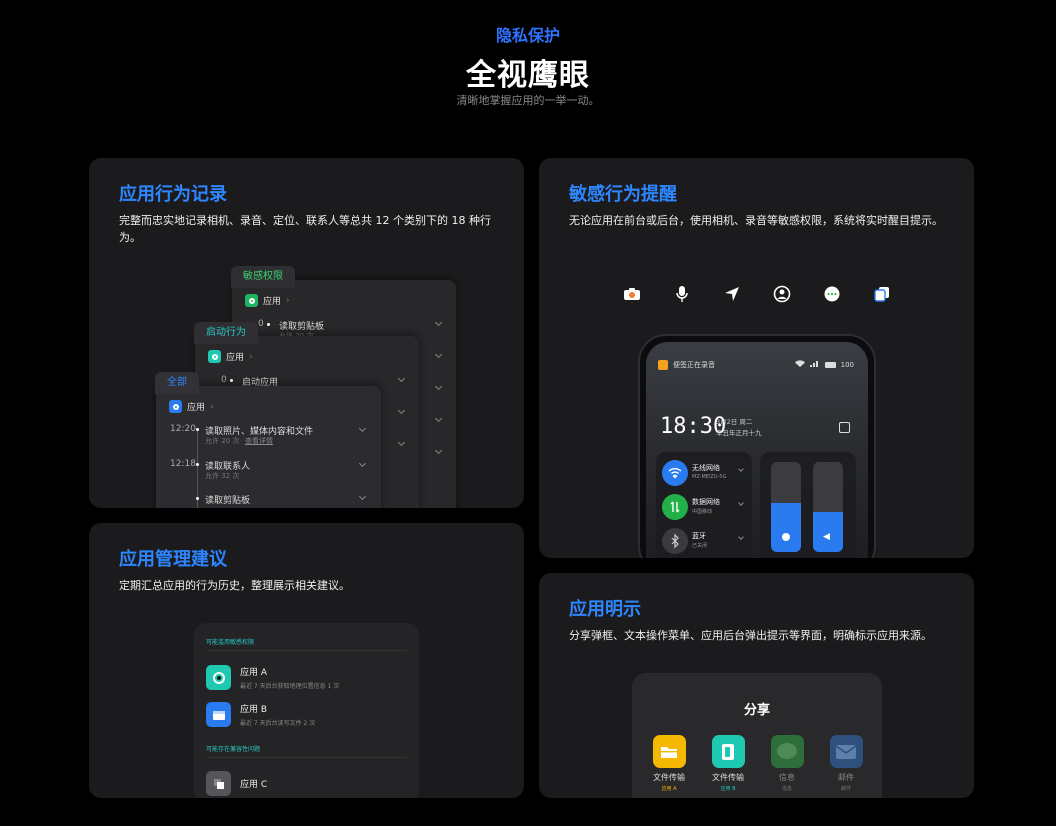 The height and width of the screenshot is (826, 1056). Describe the element at coordinates (528, 75) in the screenshot. I see `page-title: 全视鹰眼` at that location.